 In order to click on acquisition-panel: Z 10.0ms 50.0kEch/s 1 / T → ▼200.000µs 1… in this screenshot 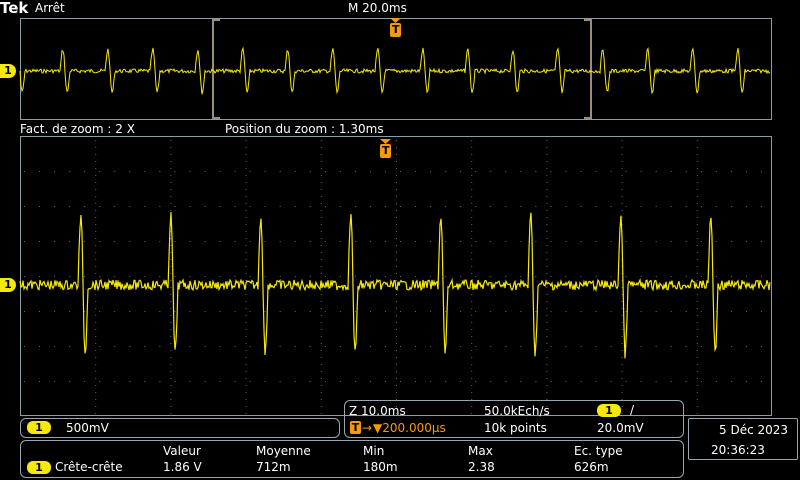, I will do `click(514, 419)`.